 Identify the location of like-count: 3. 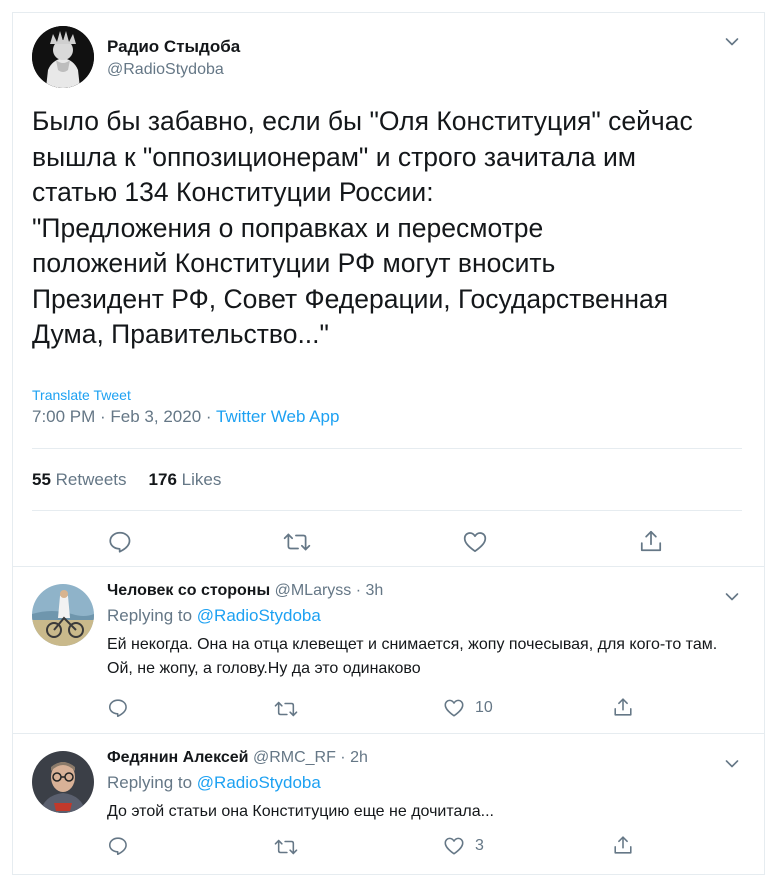
(479, 845).